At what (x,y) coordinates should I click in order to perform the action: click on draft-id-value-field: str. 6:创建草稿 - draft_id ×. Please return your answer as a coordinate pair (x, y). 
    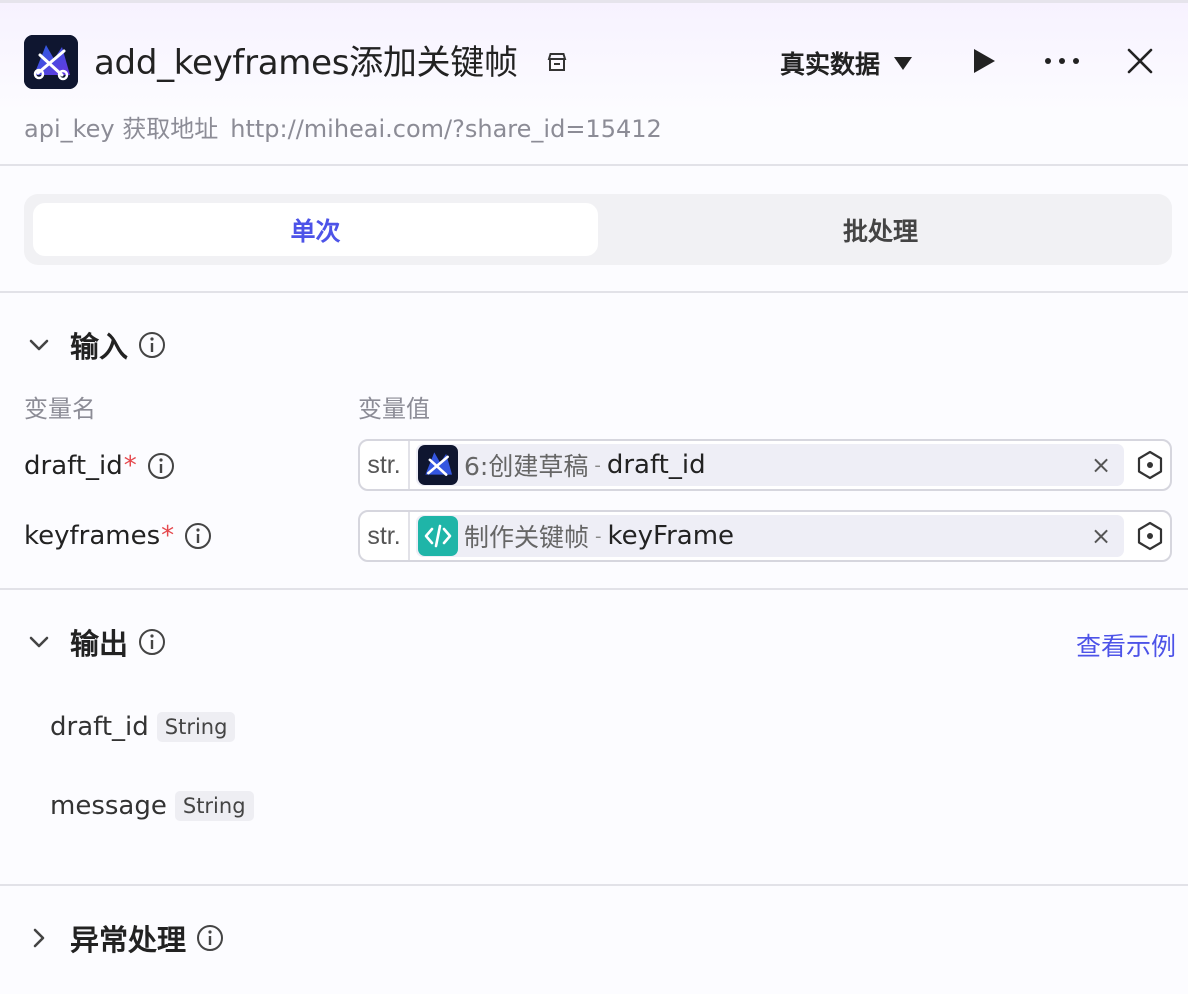
    Looking at the image, I should click on (765, 465).